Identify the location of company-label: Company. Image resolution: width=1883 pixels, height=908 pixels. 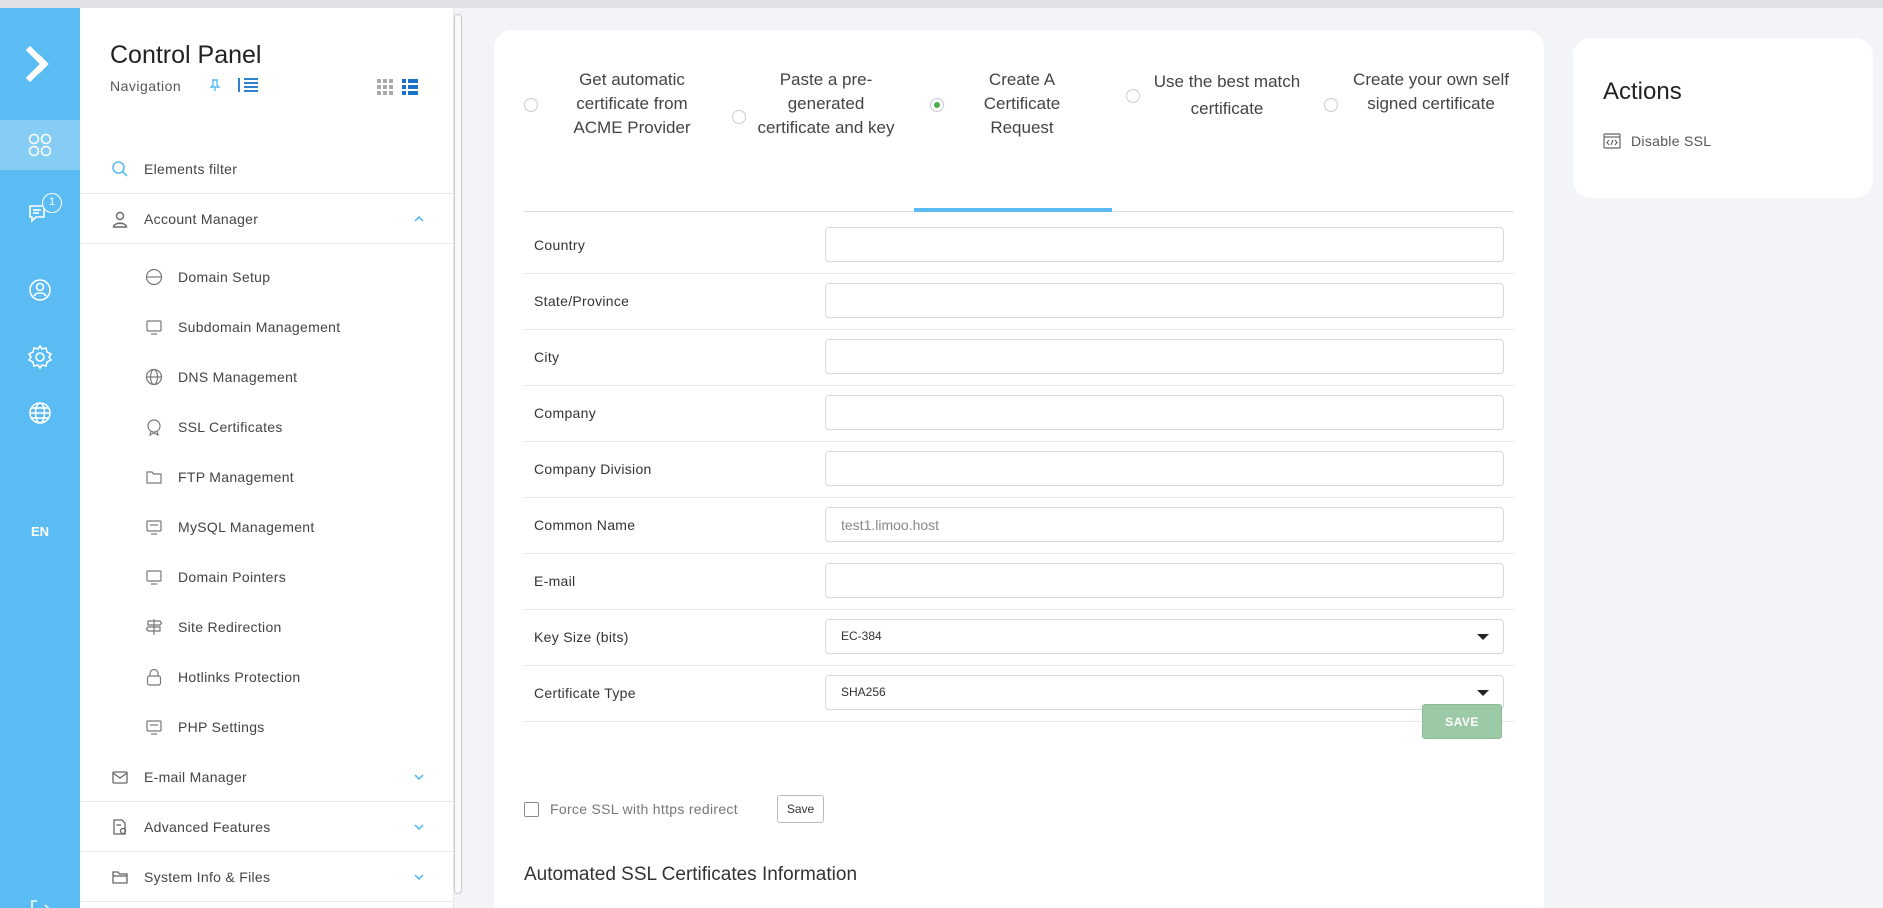
(565, 413).